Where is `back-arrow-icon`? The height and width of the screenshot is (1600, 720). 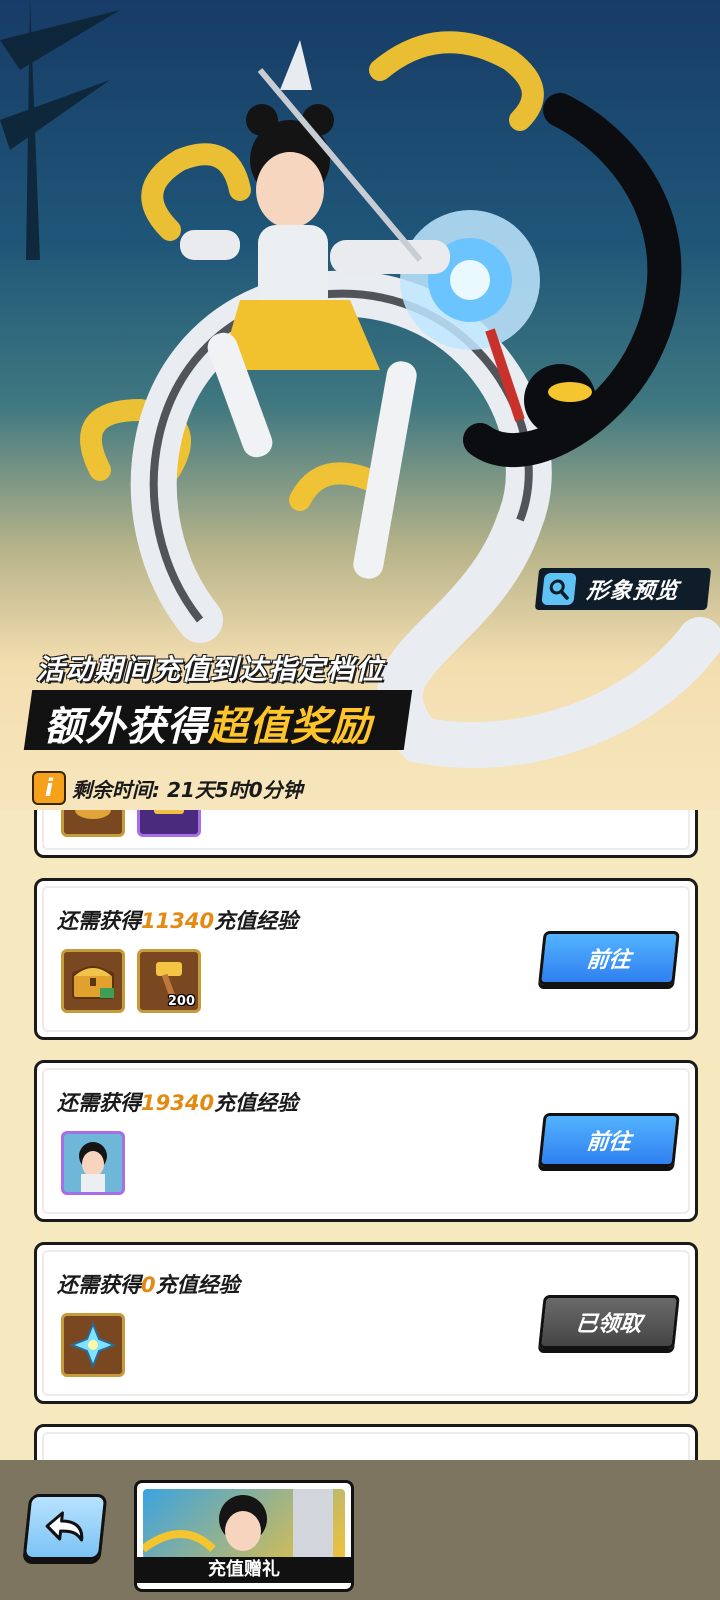
back-arrow-icon is located at coordinates (64, 1526).